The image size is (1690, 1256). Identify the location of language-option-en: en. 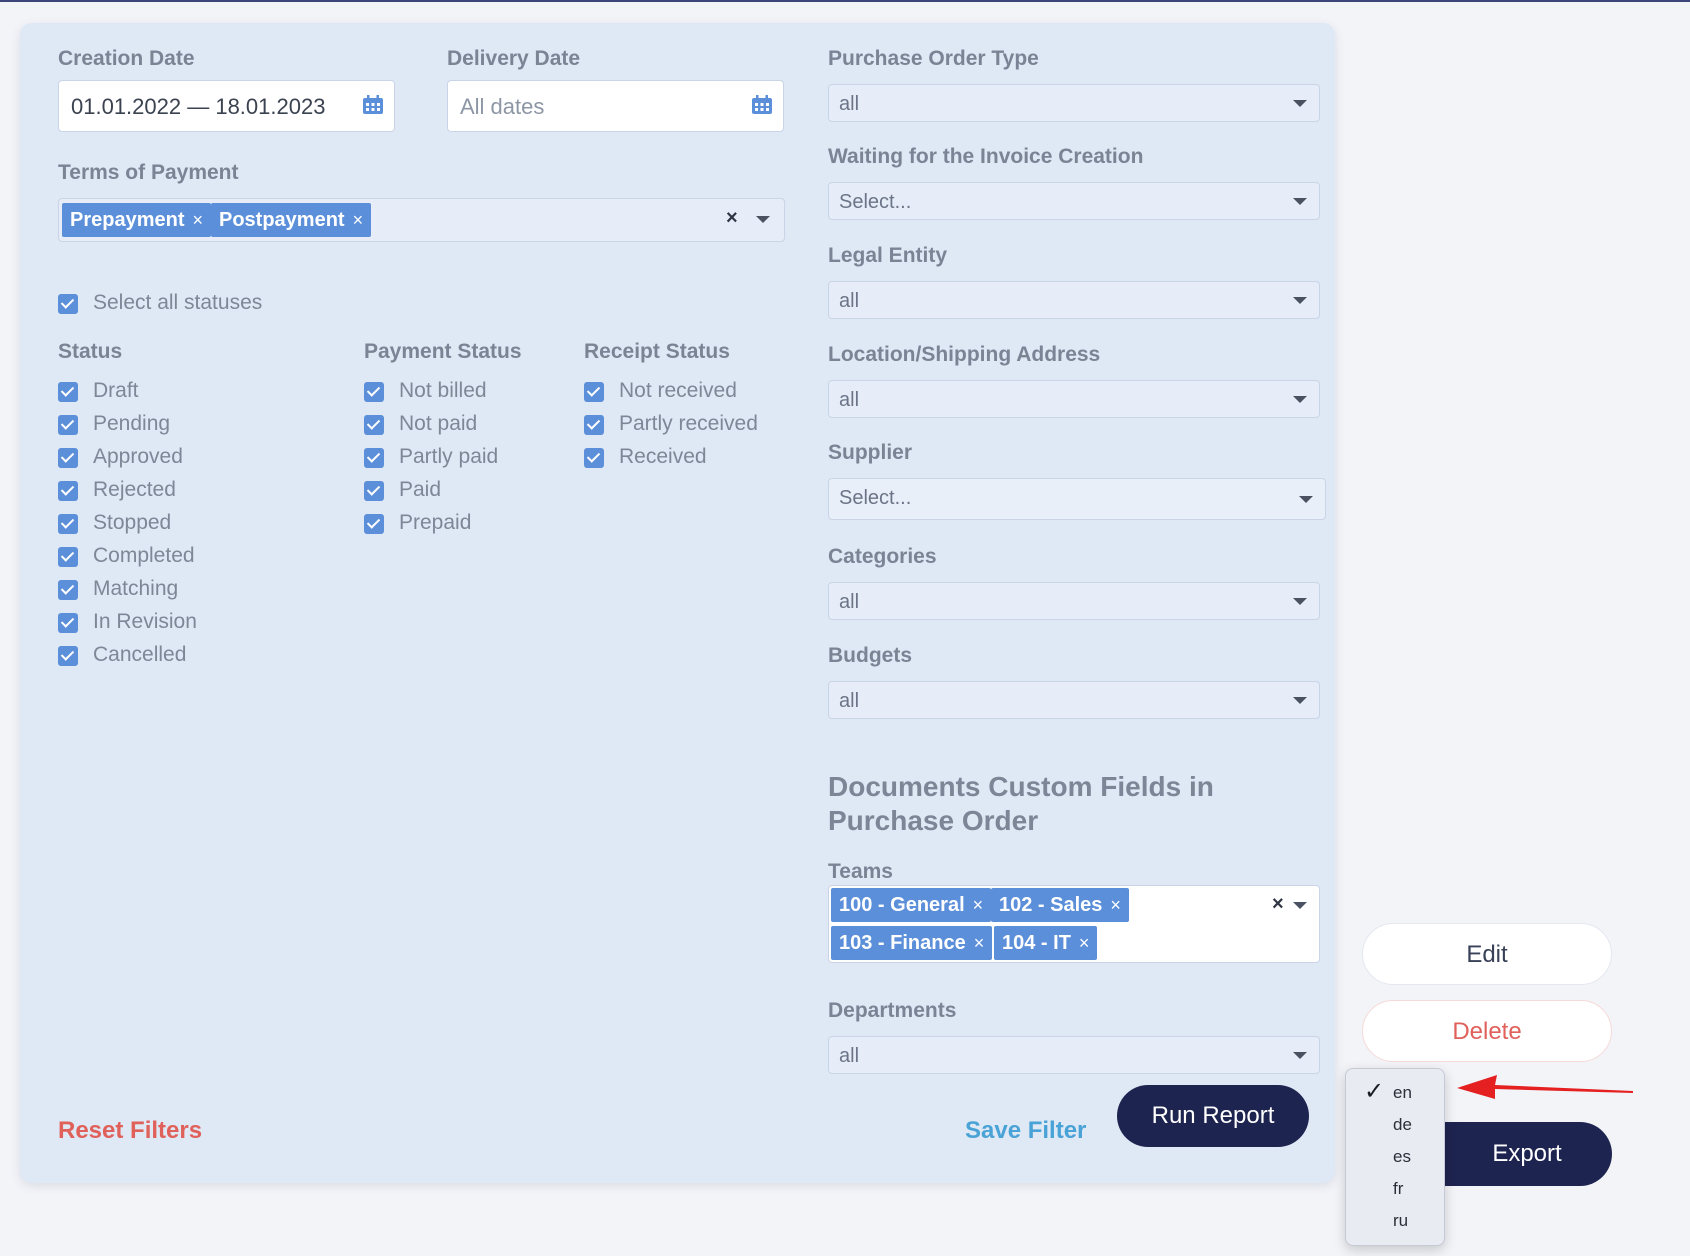
(1402, 1093).